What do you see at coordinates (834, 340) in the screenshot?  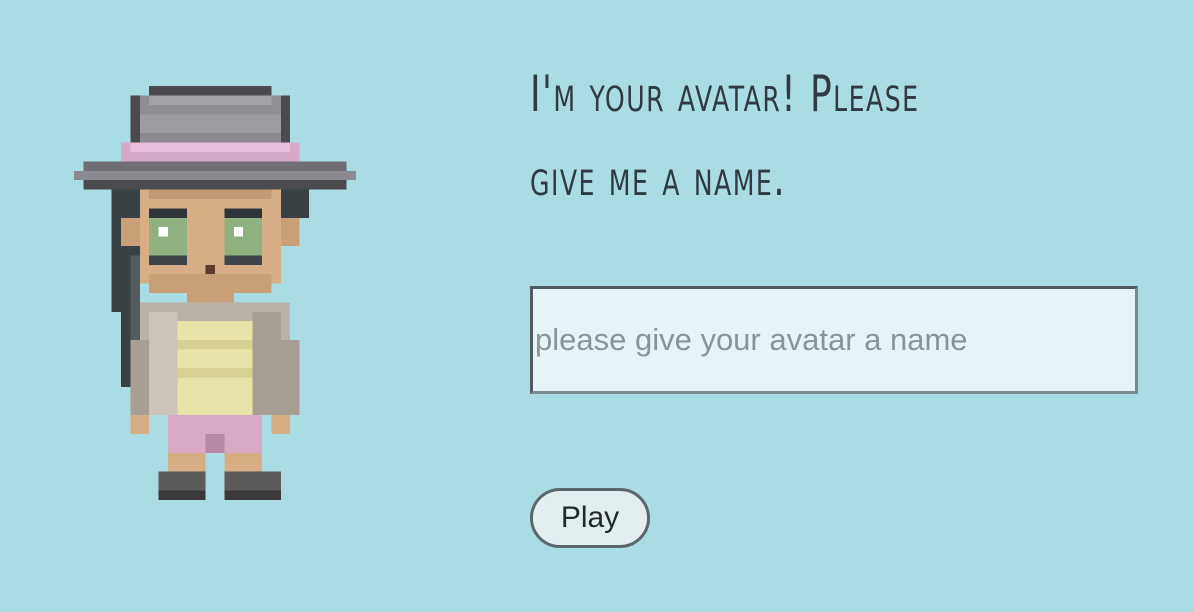 I see `avatar-name-input` at bounding box center [834, 340].